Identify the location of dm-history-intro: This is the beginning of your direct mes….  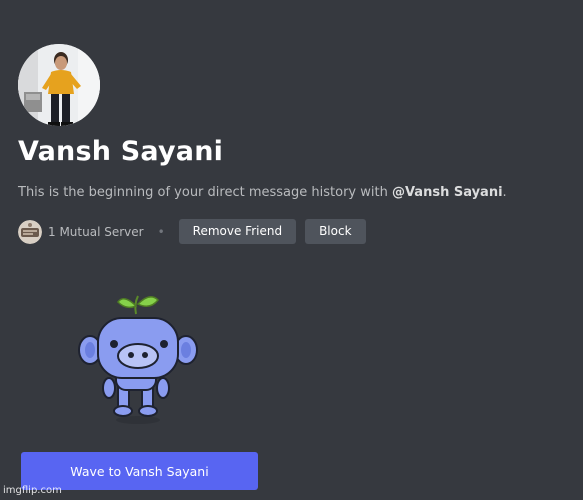
(262, 192).